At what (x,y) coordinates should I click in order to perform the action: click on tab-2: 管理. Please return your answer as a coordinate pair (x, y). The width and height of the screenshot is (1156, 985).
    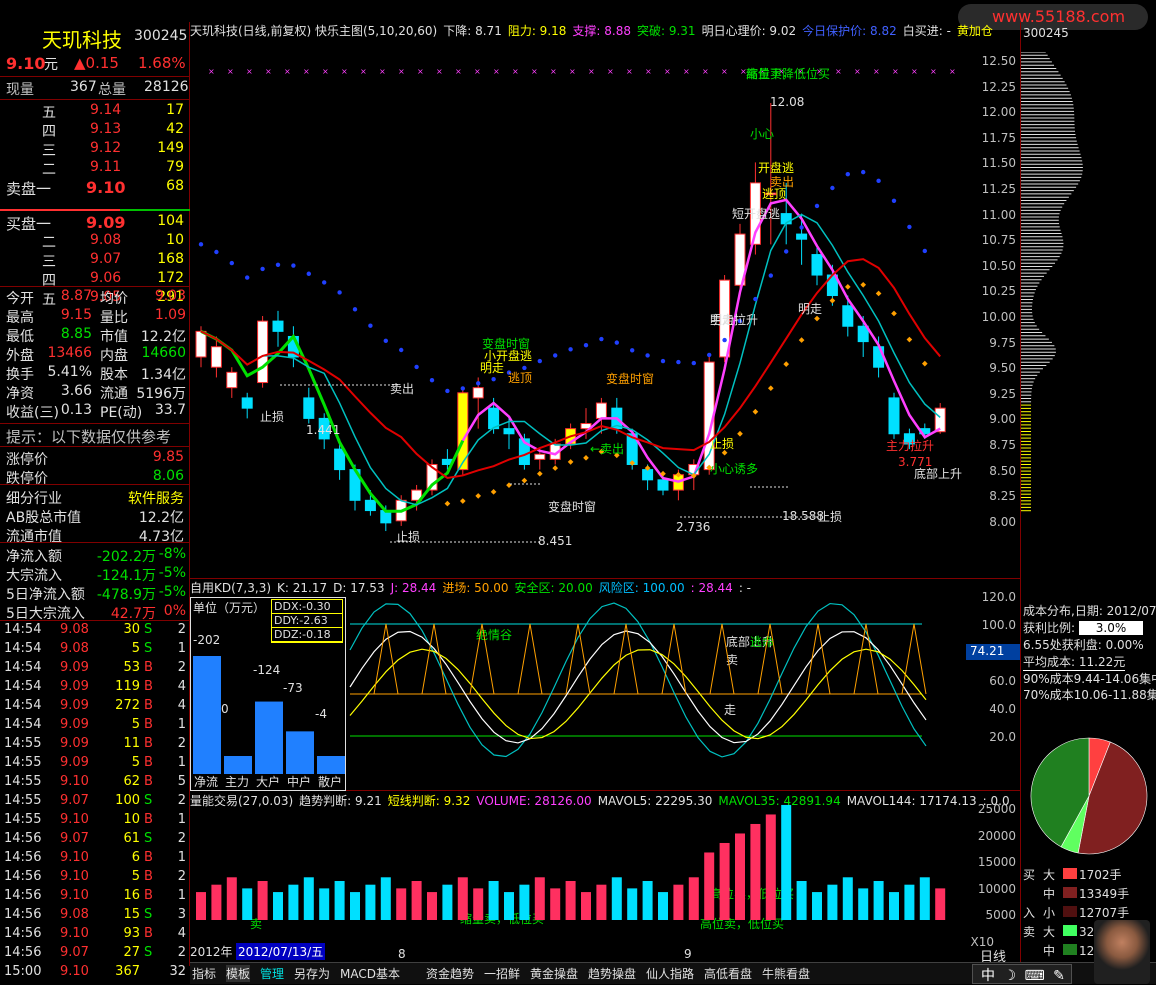
    Looking at the image, I should click on (272, 973).